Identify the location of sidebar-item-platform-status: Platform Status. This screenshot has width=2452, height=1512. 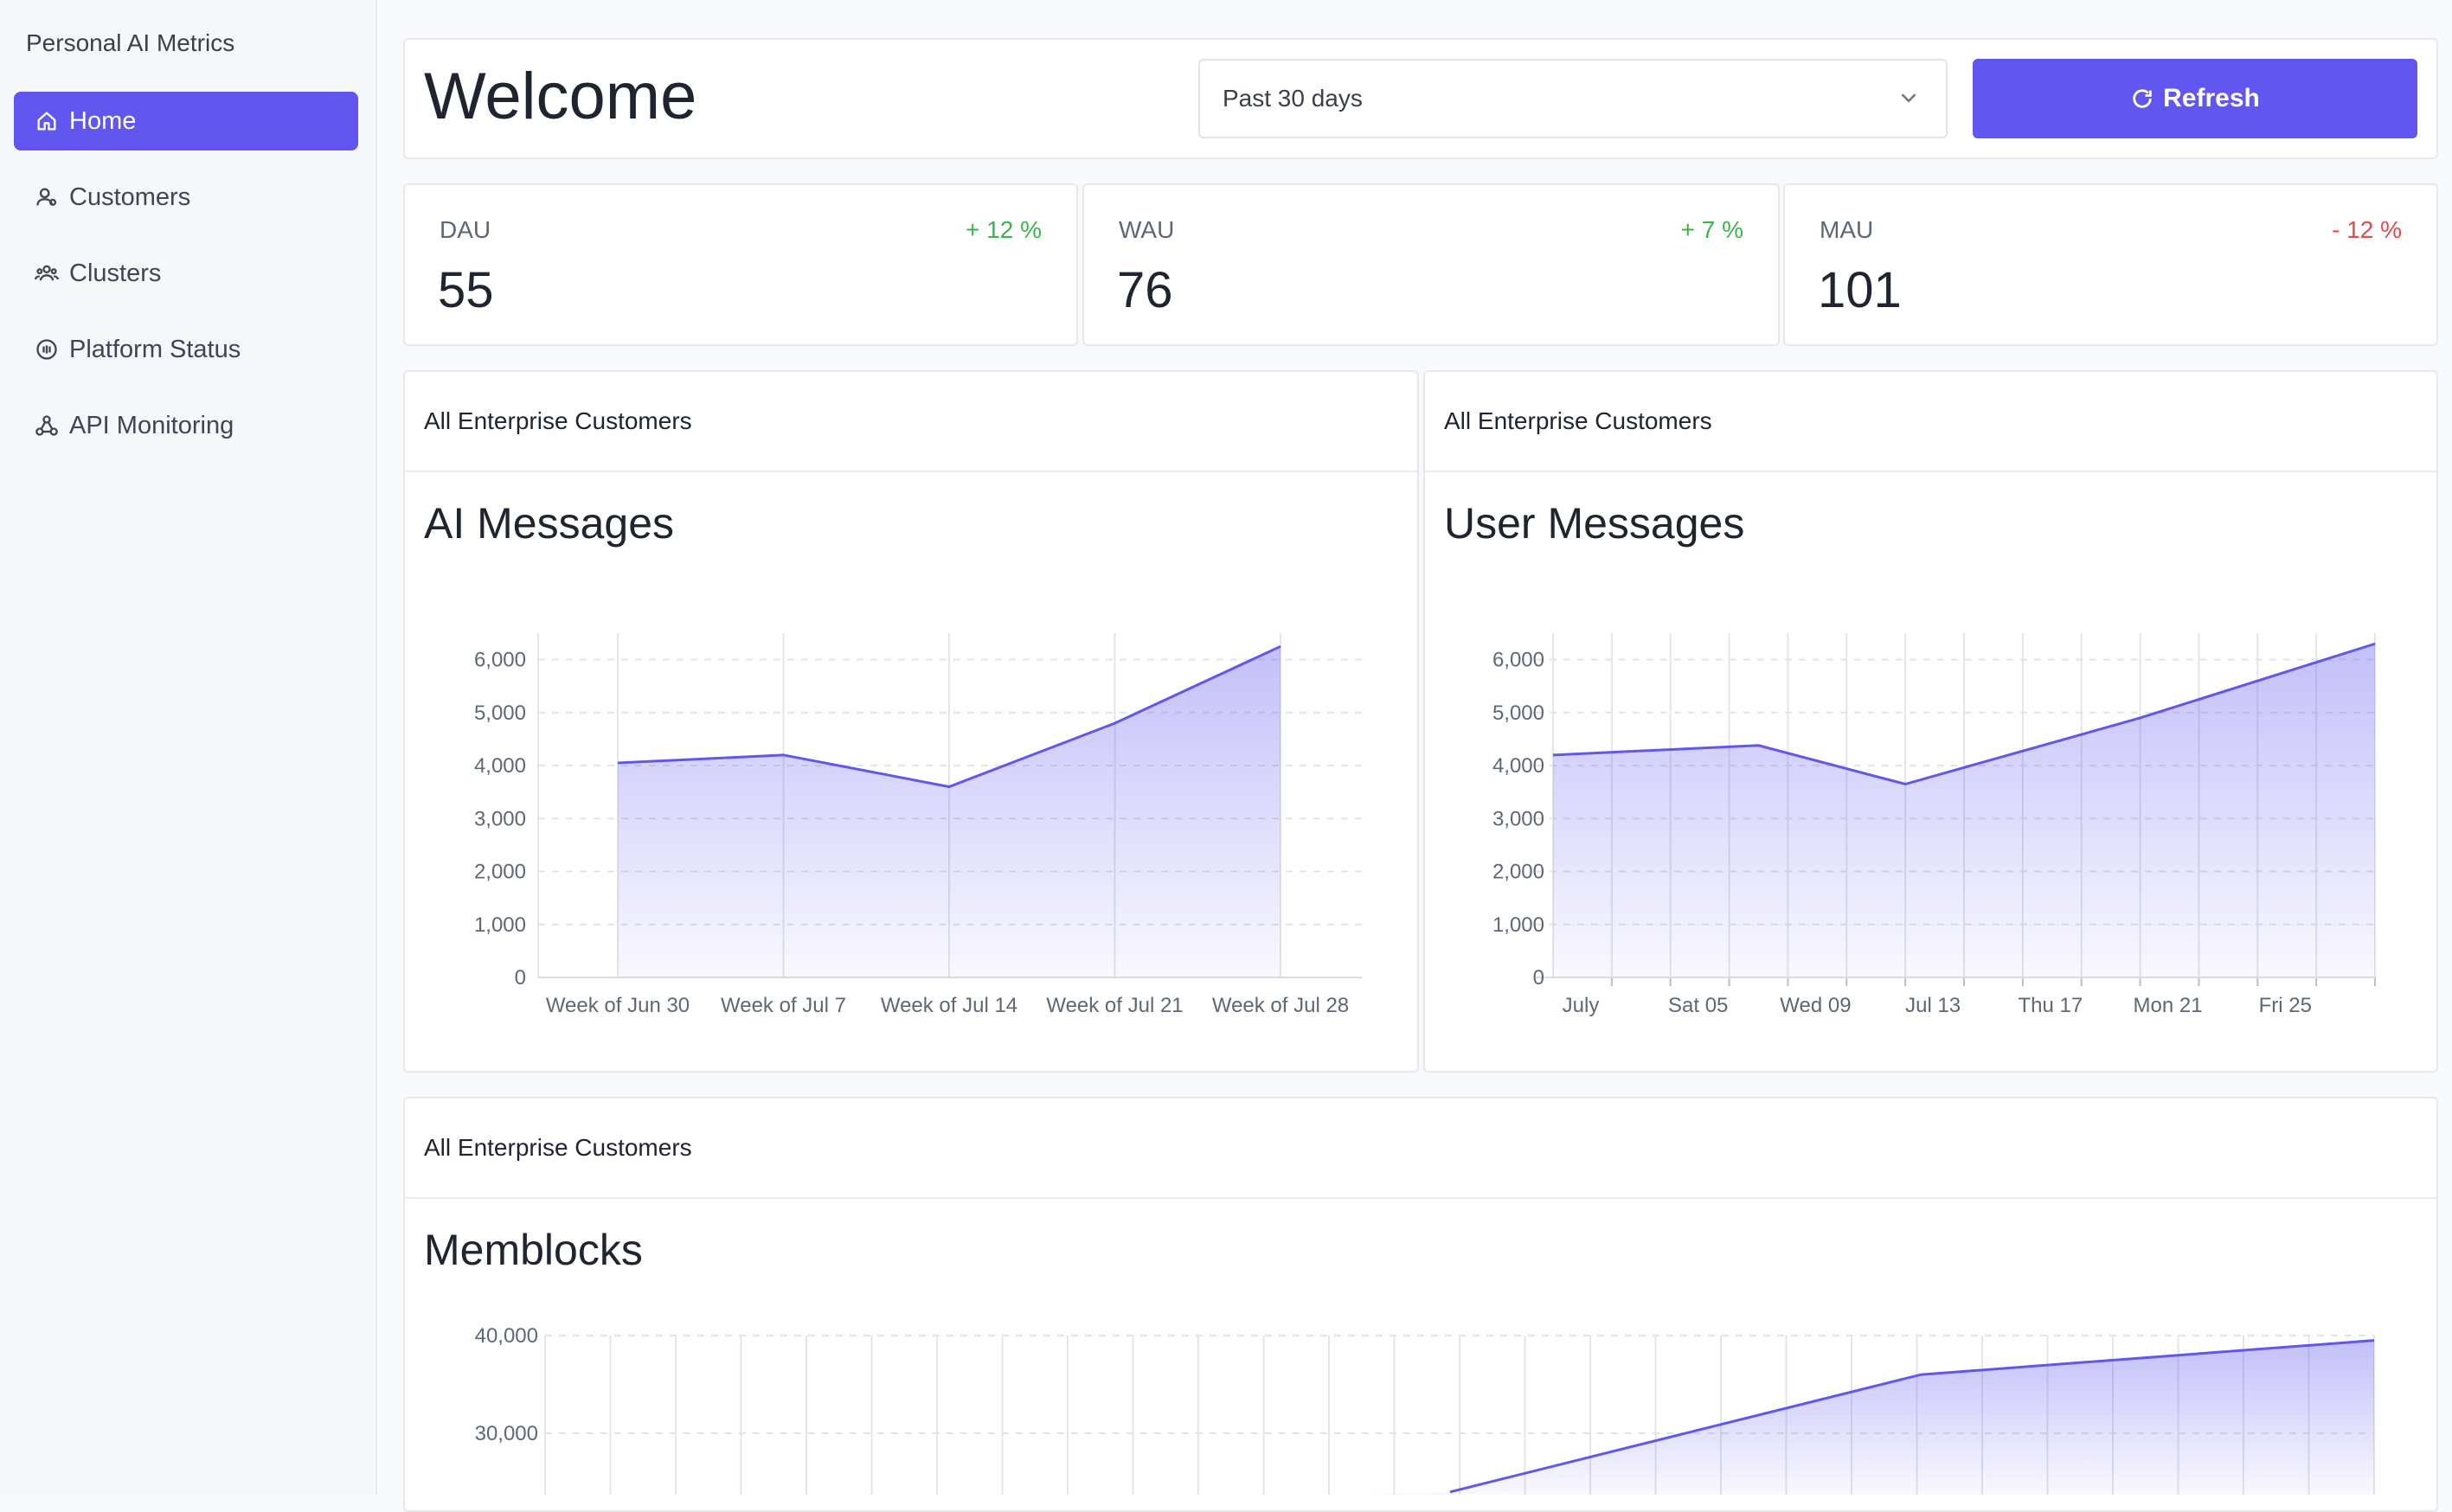
(186, 349).